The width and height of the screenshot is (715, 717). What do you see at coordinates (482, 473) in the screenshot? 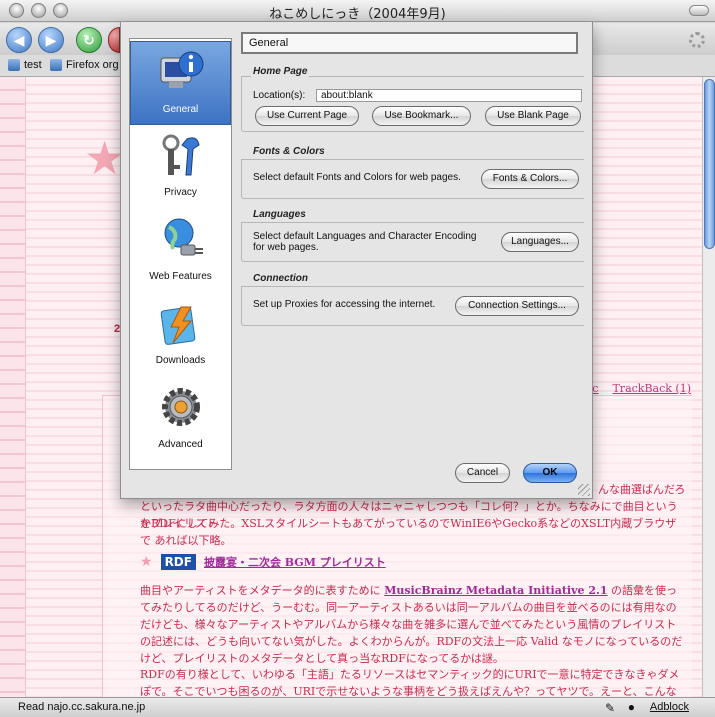
I see `cancel-button: Cancel` at bounding box center [482, 473].